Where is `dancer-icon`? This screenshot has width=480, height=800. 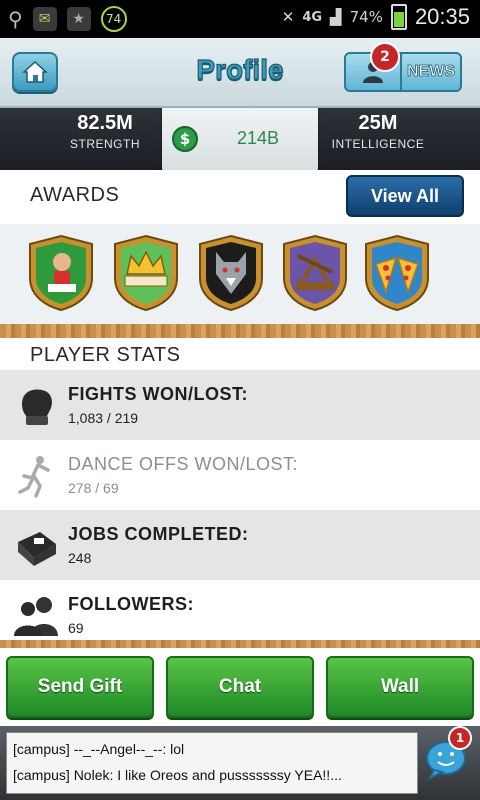
dancer-icon is located at coordinates (37, 476).